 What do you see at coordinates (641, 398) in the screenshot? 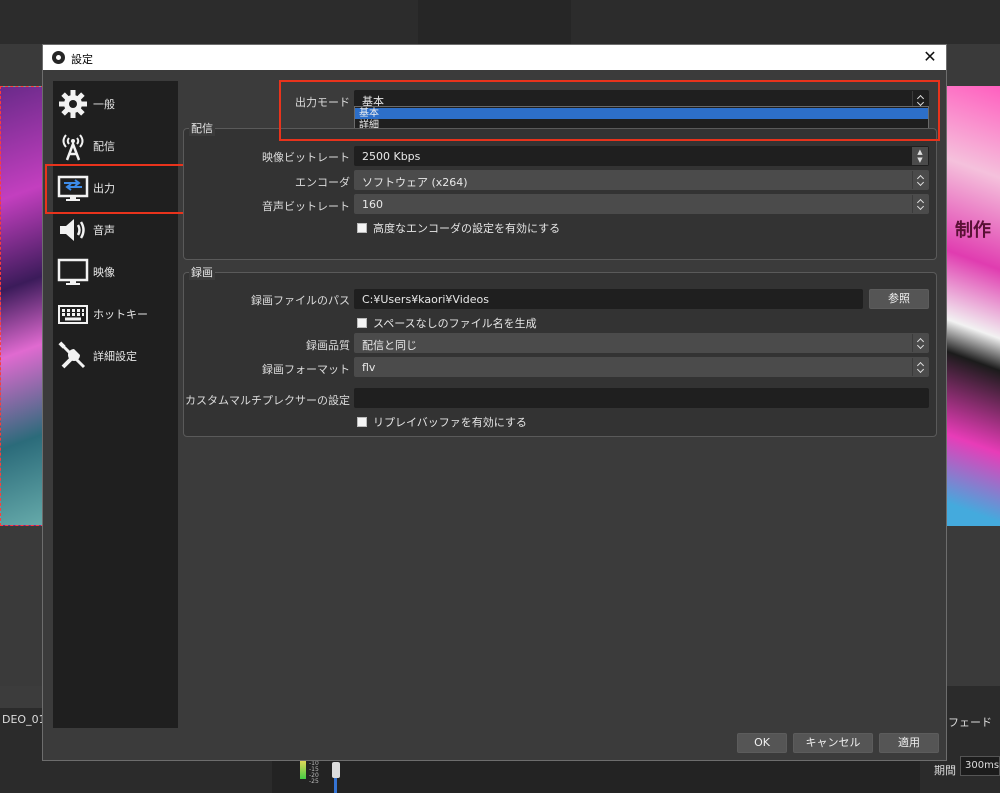
I see `custom-muxer-input` at bounding box center [641, 398].